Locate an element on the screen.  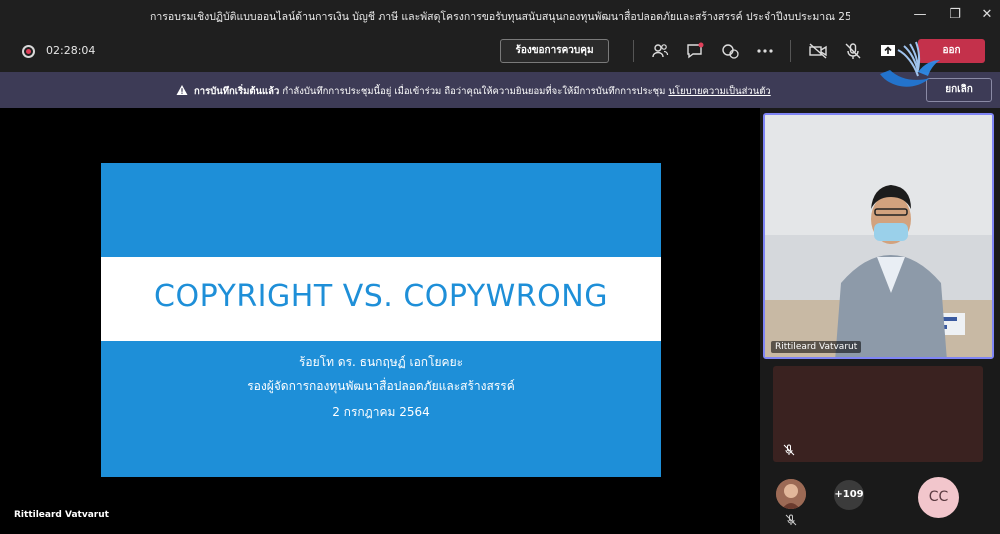
participant-avatar is located at coordinates (791, 494).